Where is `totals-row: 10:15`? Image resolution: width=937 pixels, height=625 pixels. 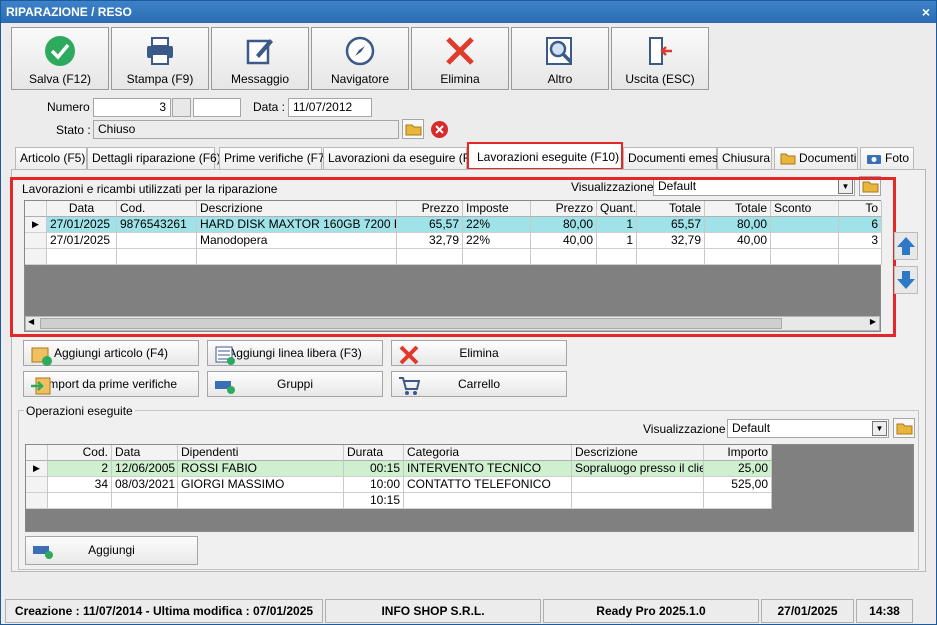
totals-row: 10:15 is located at coordinates (399, 501).